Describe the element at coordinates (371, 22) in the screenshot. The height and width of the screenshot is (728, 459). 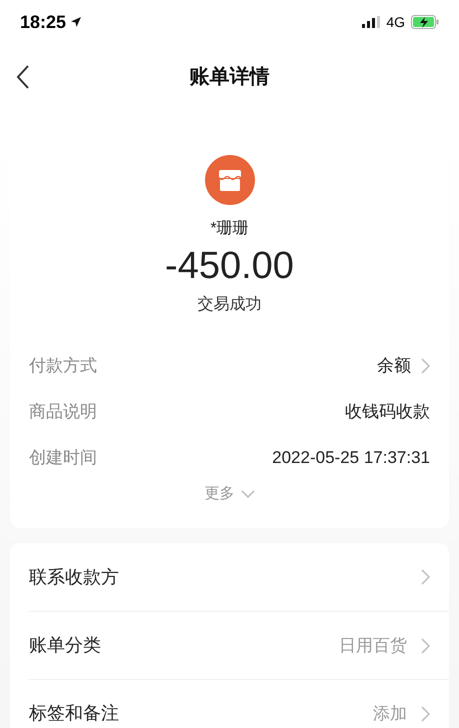
I see `signal-icon` at that location.